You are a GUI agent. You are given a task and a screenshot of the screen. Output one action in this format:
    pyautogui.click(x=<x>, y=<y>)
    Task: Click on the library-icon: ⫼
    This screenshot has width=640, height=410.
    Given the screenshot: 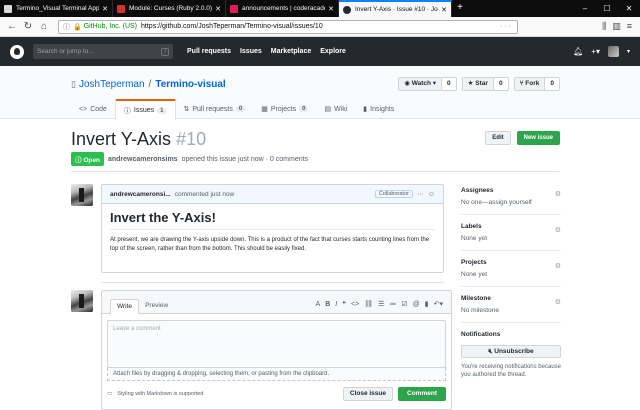 What is the action you would take?
    pyautogui.click(x=604, y=26)
    